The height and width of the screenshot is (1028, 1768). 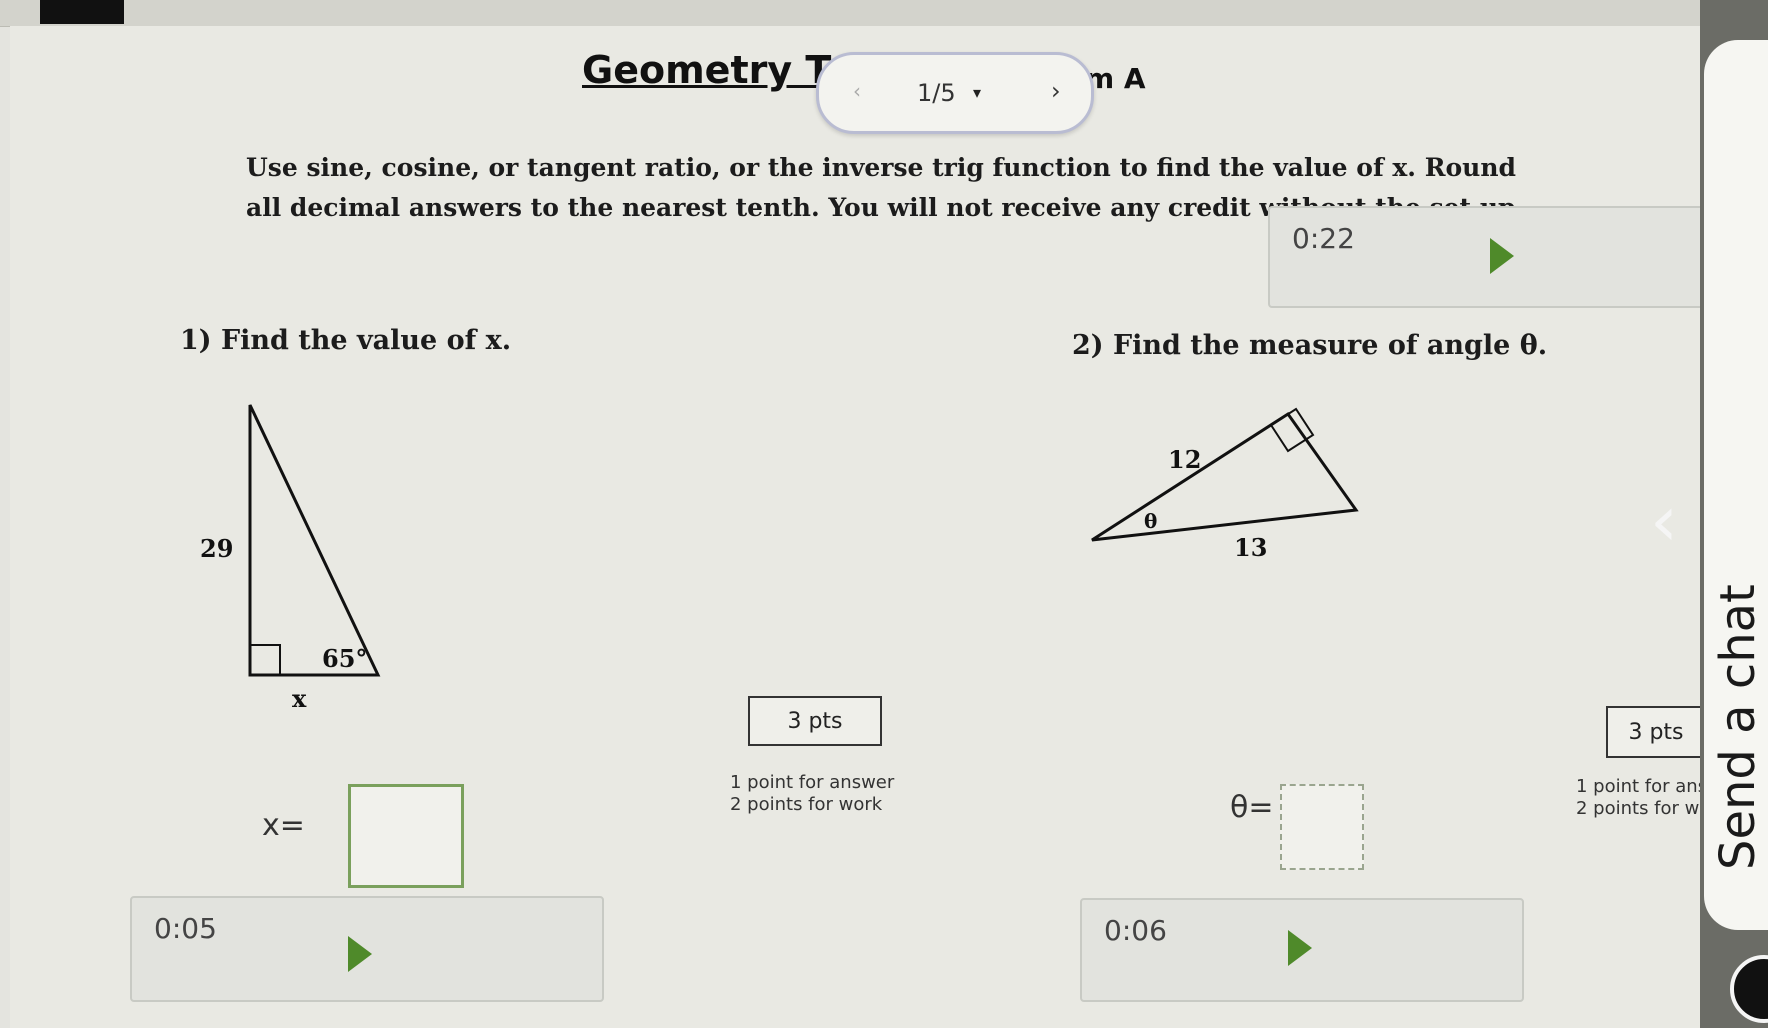 I want to click on answer-theta-input, so click(x=1322, y=827).